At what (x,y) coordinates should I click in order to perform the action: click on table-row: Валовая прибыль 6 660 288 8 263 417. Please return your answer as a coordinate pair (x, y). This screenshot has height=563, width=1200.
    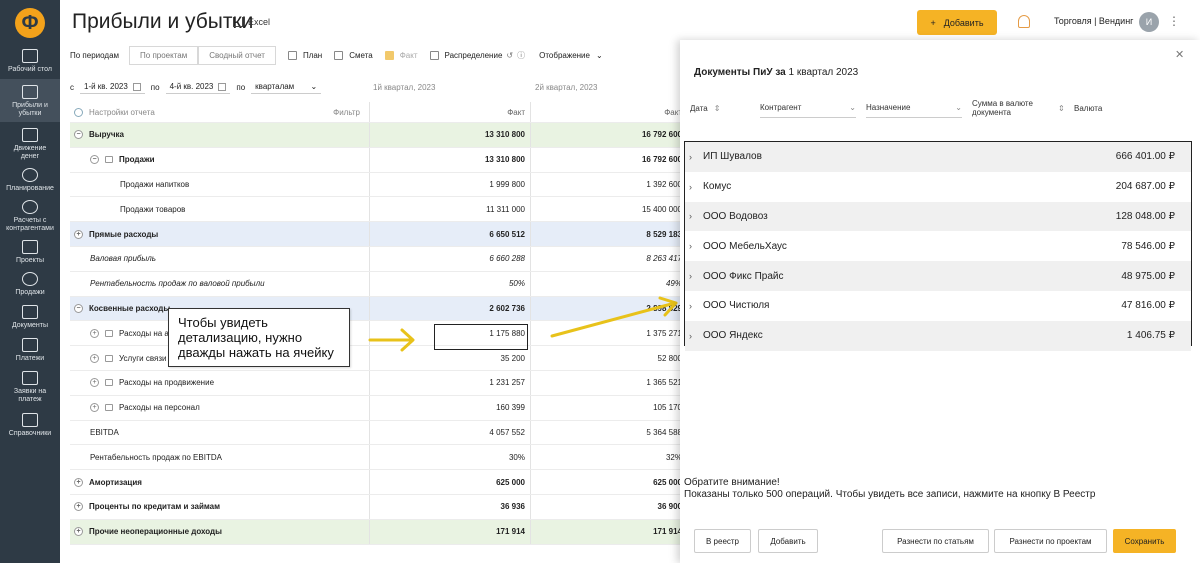
    Looking at the image, I should click on (376, 259).